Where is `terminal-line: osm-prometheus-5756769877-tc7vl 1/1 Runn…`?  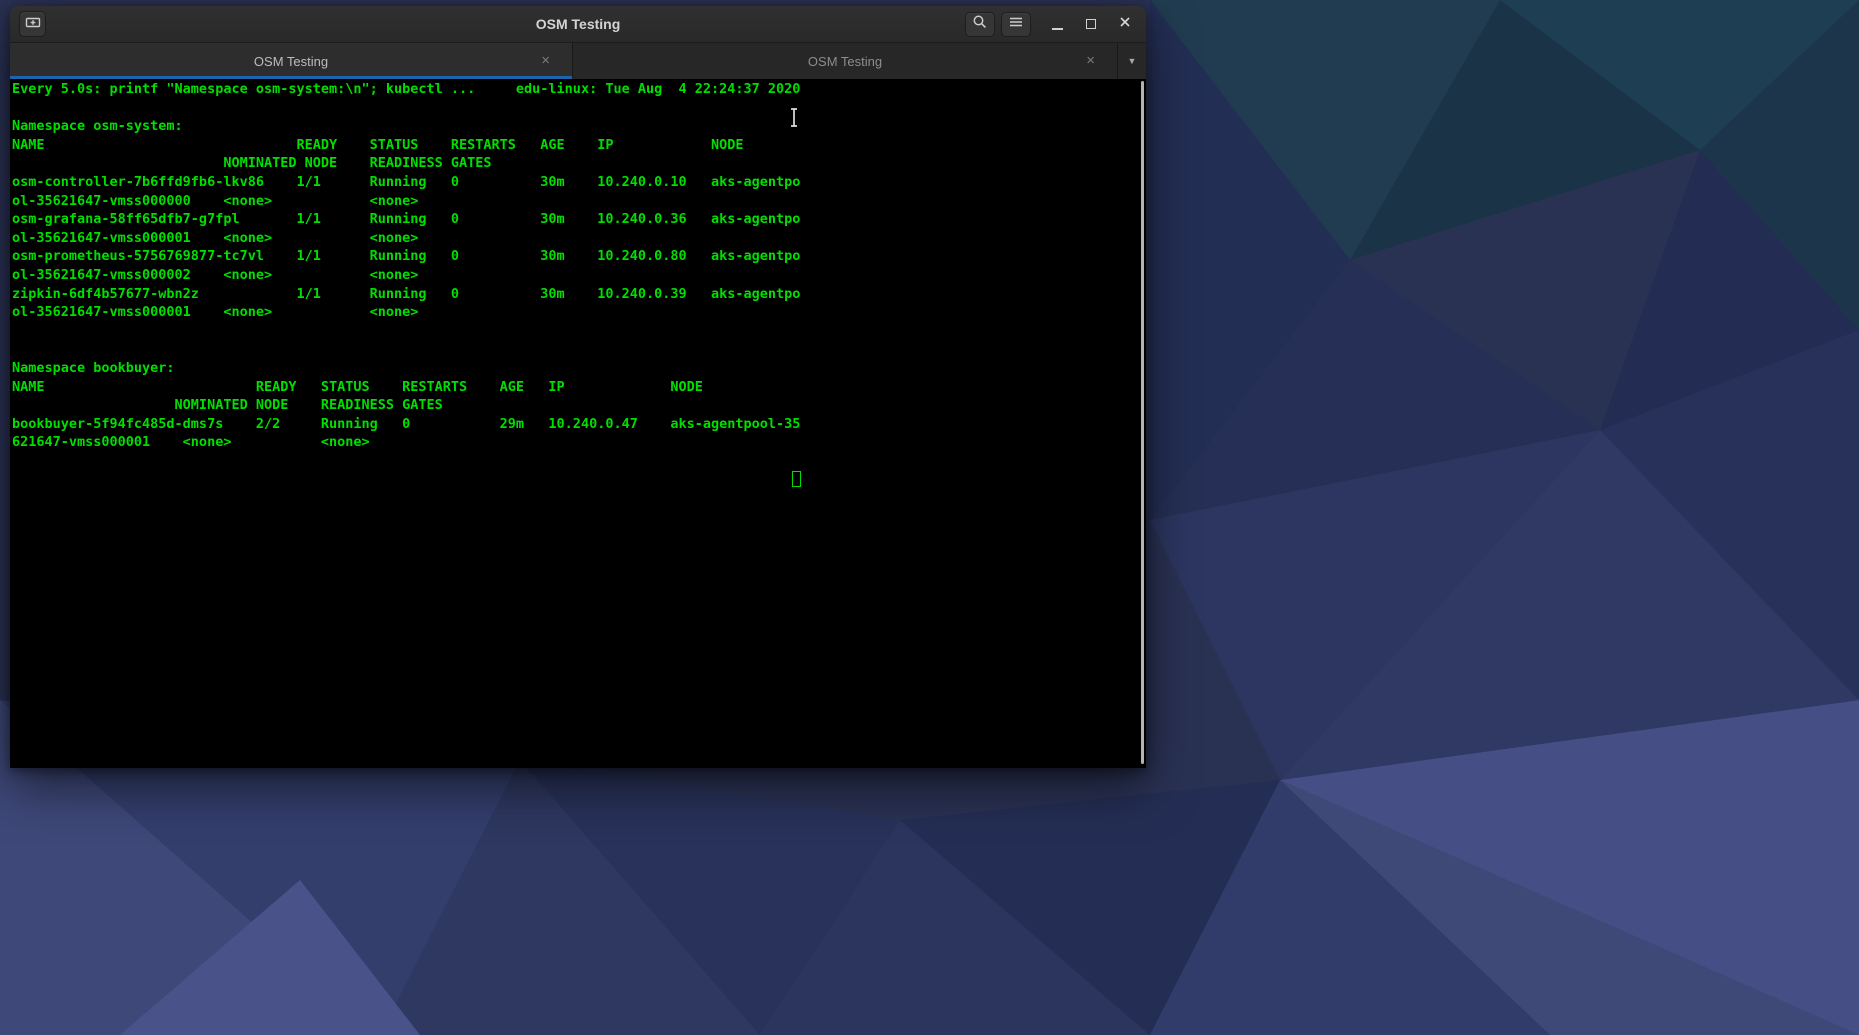
terminal-line: osm-prometheus-5756769877-tc7vl 1/1 Runn… is located at coordinates (406, 256).